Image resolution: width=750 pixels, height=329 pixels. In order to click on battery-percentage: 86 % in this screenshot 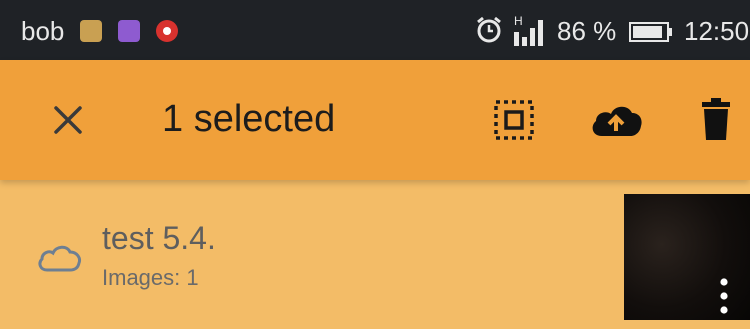, I will do `click(587, 31)`.